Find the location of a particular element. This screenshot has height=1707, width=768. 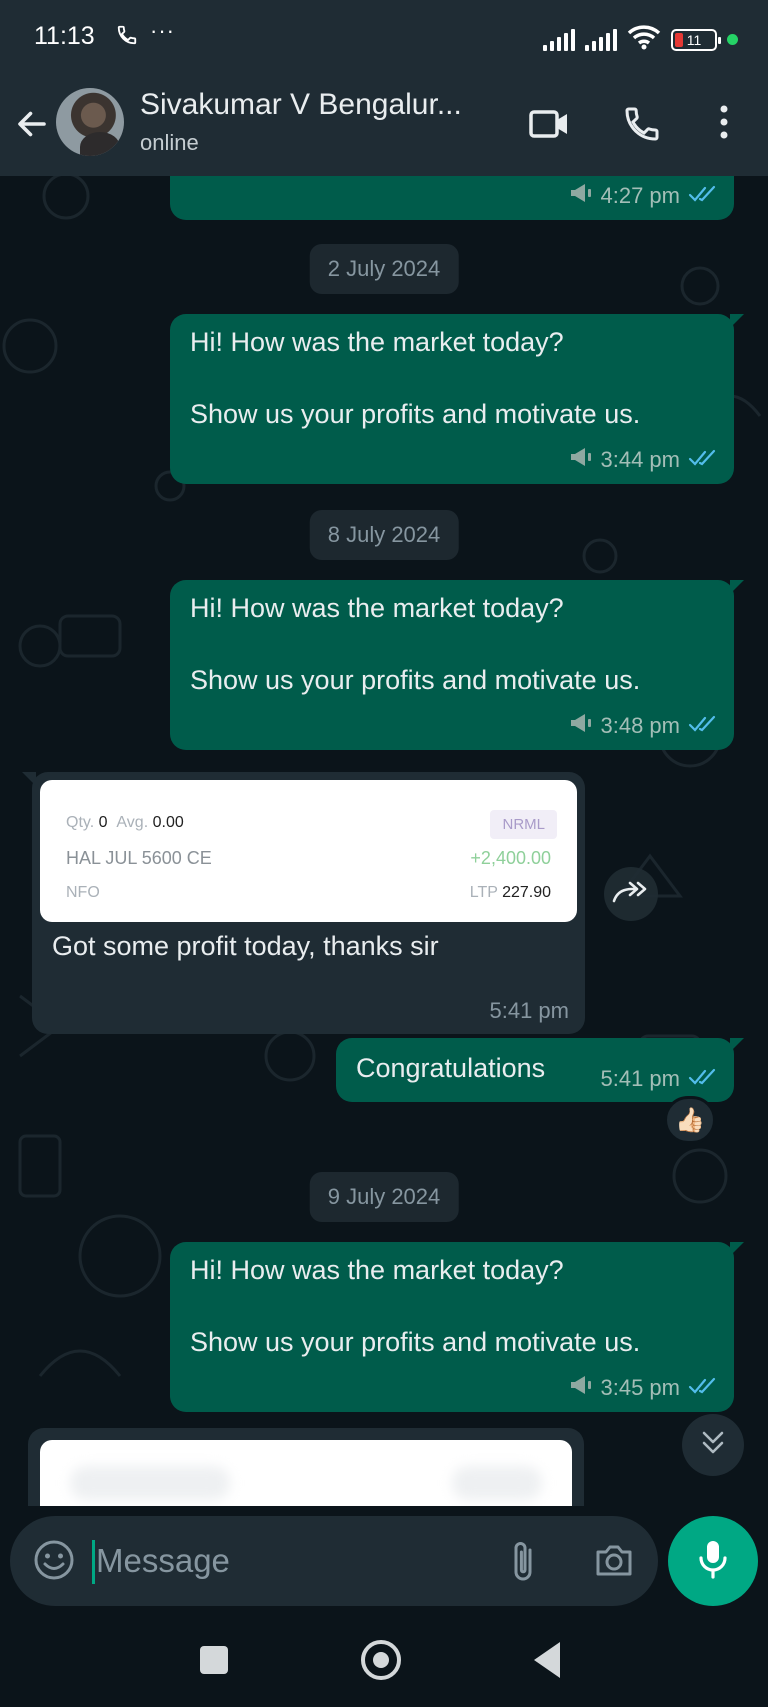

scroll-to-bottom-button is located at coordinates (713, 1445).